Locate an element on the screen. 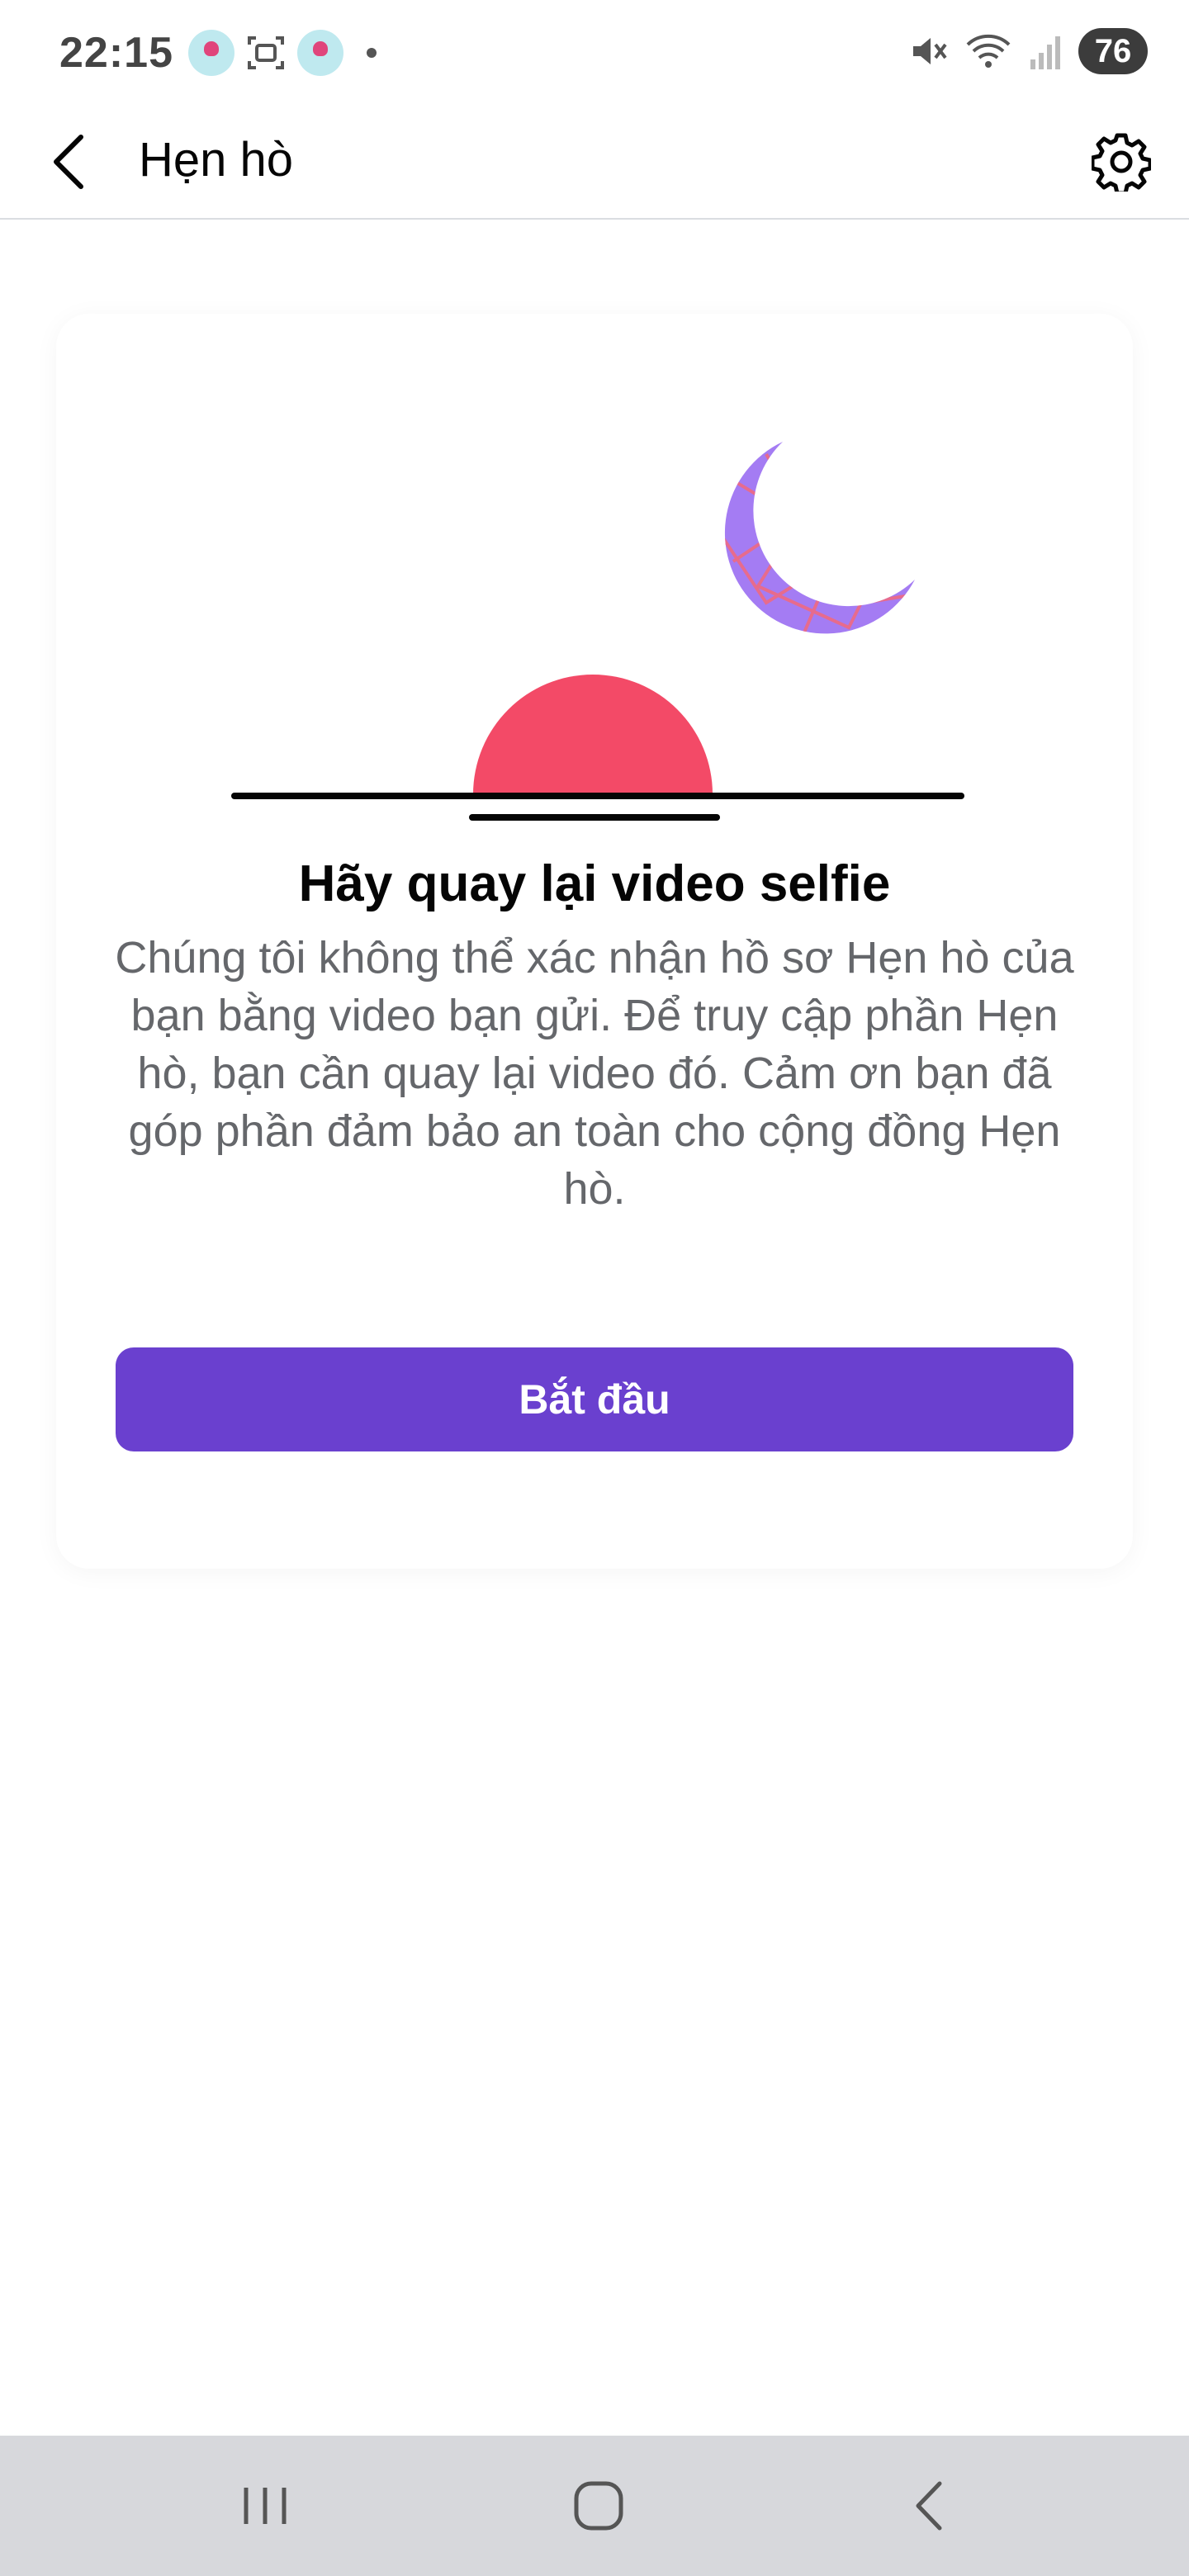 This screenshot has height=2576, width=1189. battery-icon: 76 is located at coordinates (1113, 51).